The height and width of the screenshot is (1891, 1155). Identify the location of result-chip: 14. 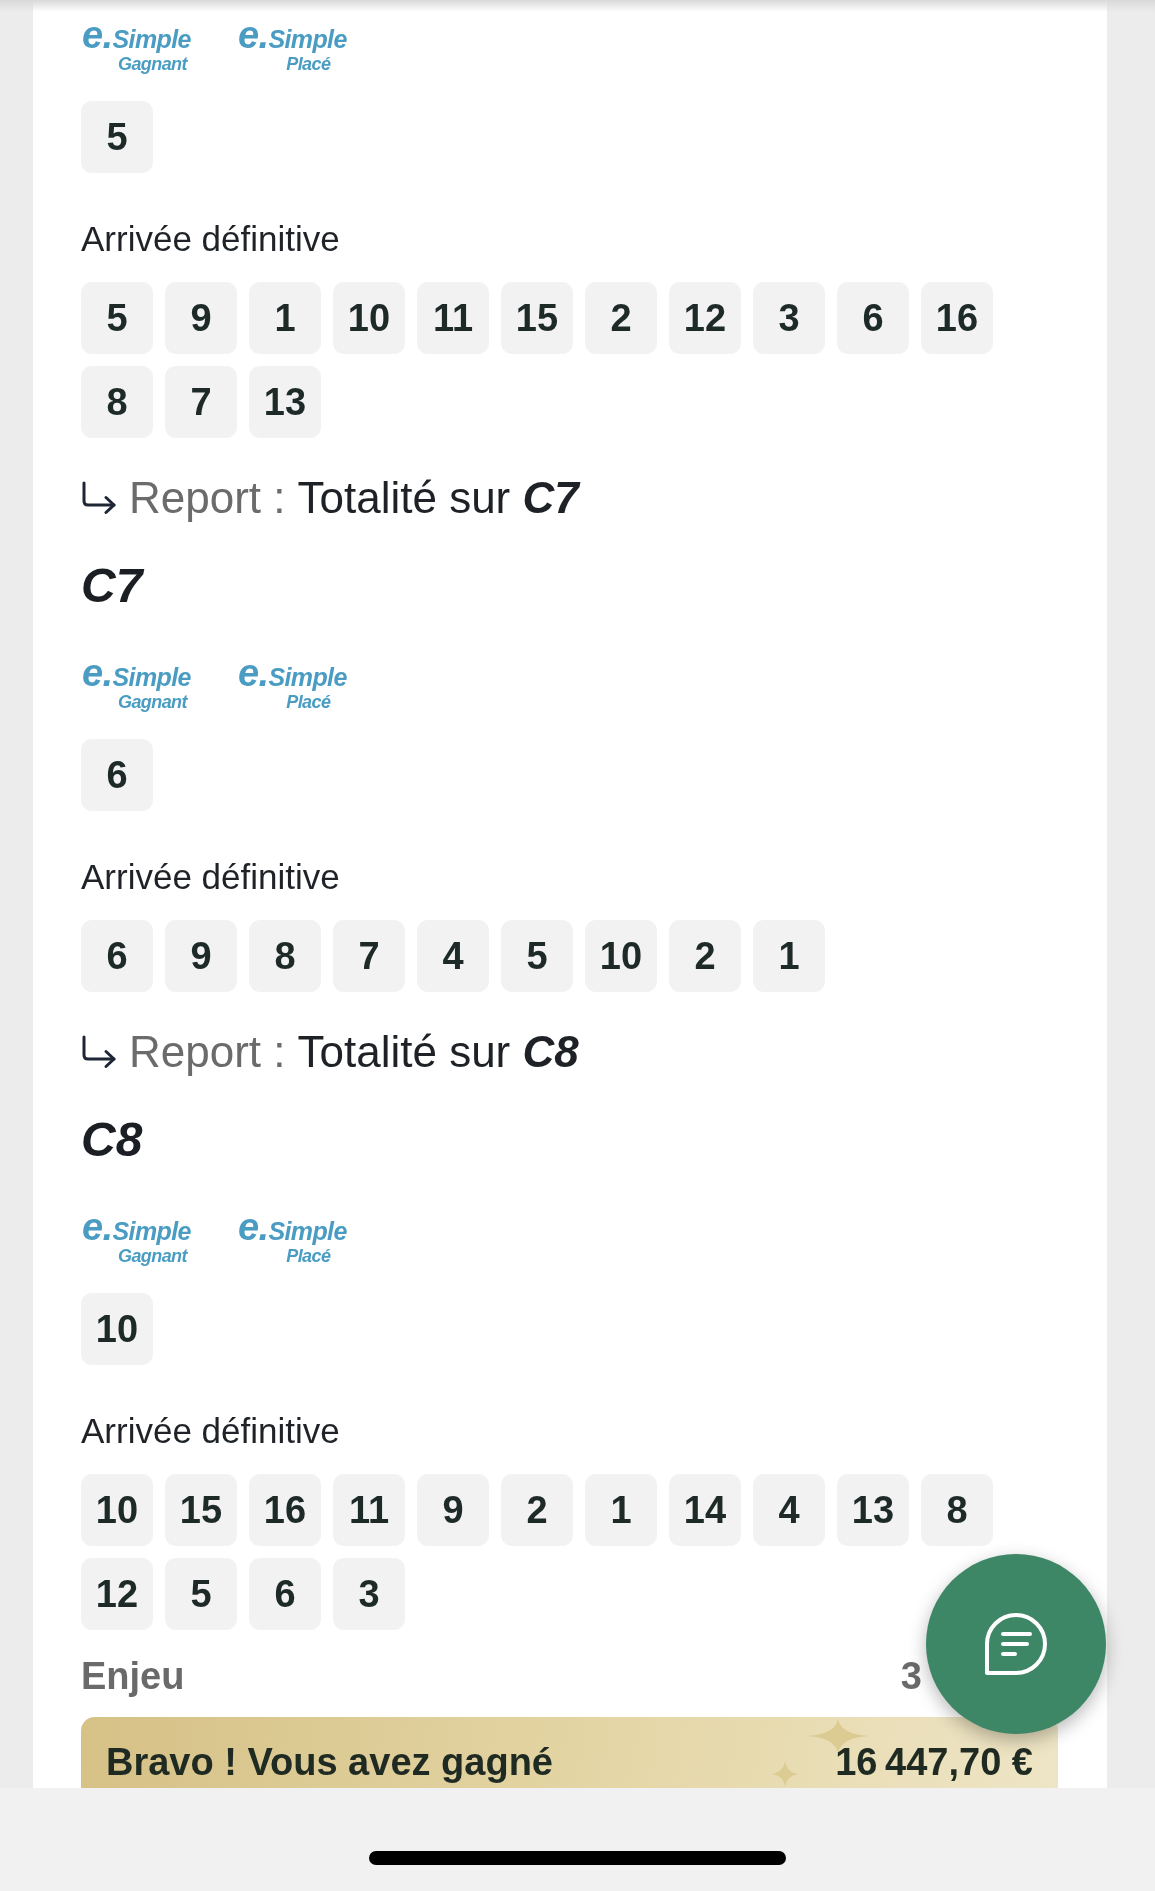
(705, 1510).